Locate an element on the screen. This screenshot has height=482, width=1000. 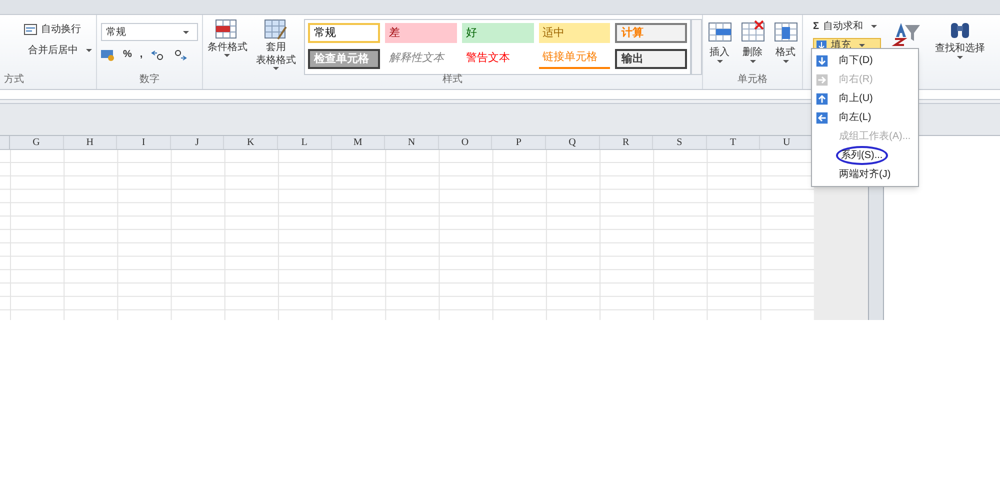
comma-button: , is located at coordinates (141, 54).